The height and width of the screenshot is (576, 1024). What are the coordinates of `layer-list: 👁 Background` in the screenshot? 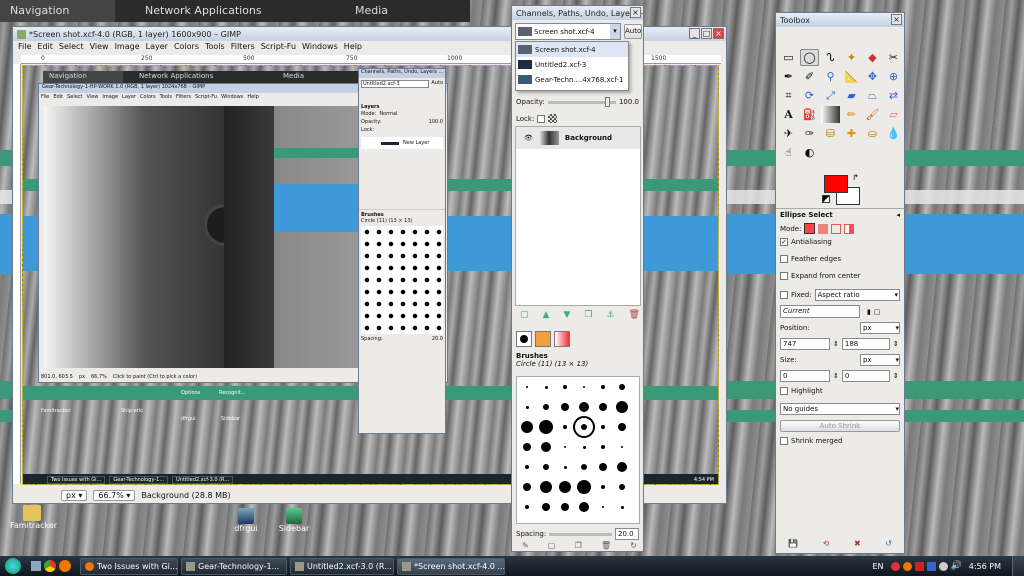 It's located at (578, 216).